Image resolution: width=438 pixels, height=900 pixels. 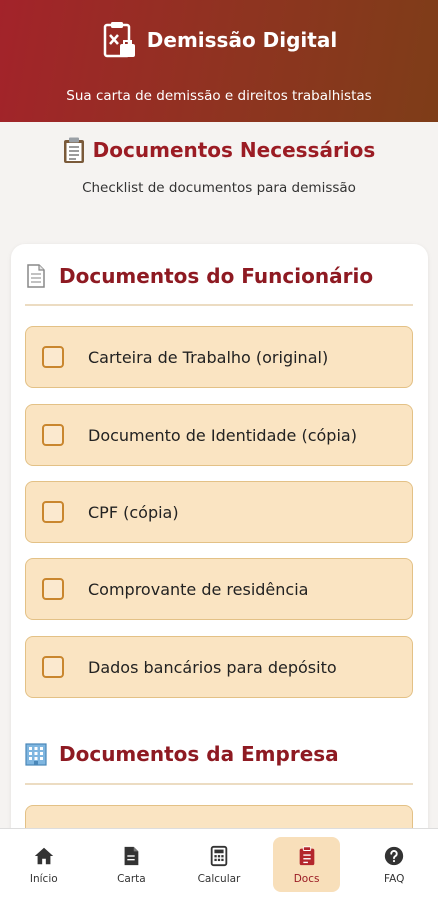 I want to click on nav-faq: FAQ, so click(x=394, y=864).